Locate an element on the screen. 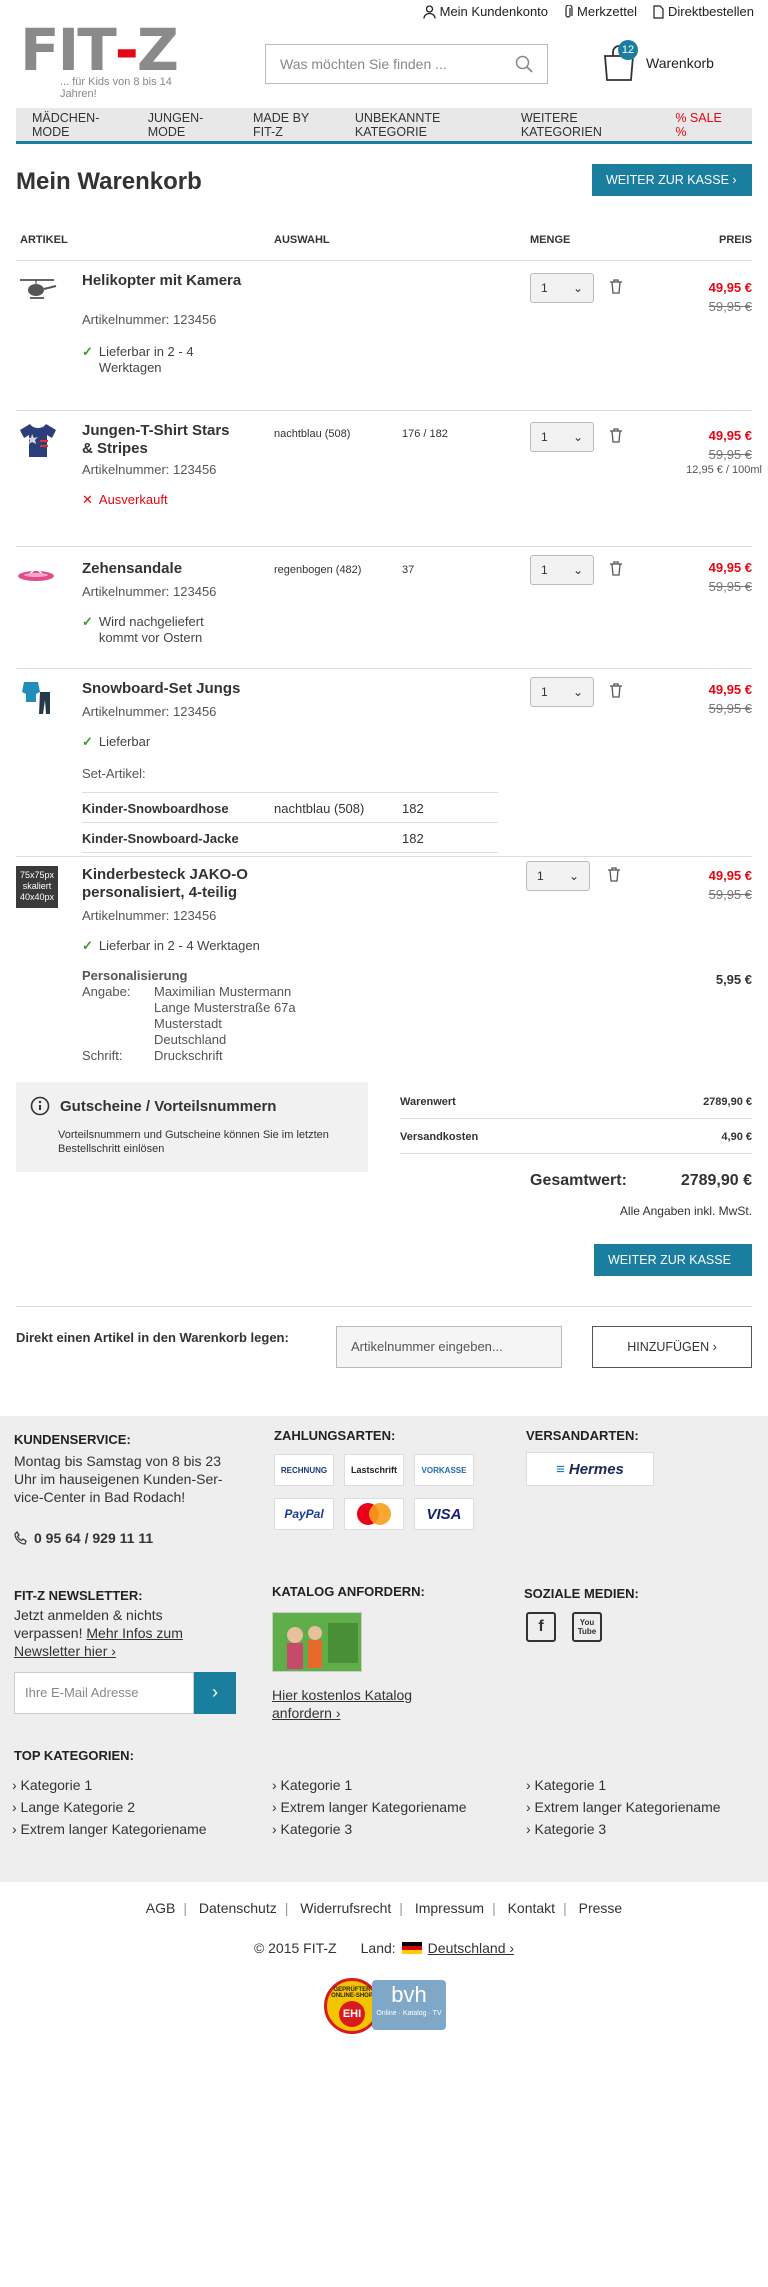 This screenshot has height=2287, width=768. service-title: KUNDENSERVICE: is located at coordinates (72, 1439).